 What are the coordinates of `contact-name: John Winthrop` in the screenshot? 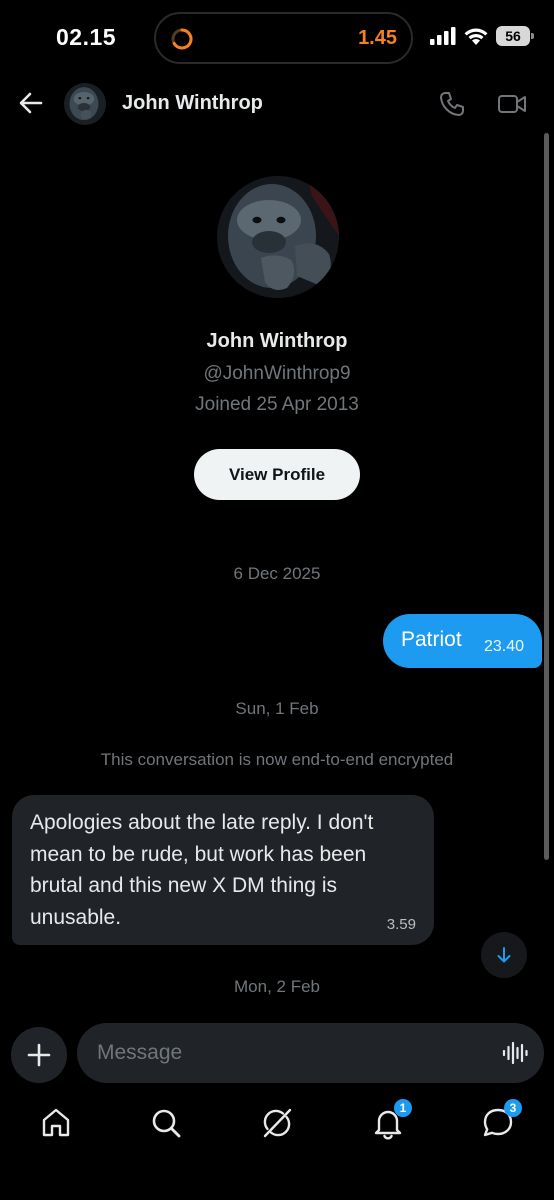 It's located at (192, 103).